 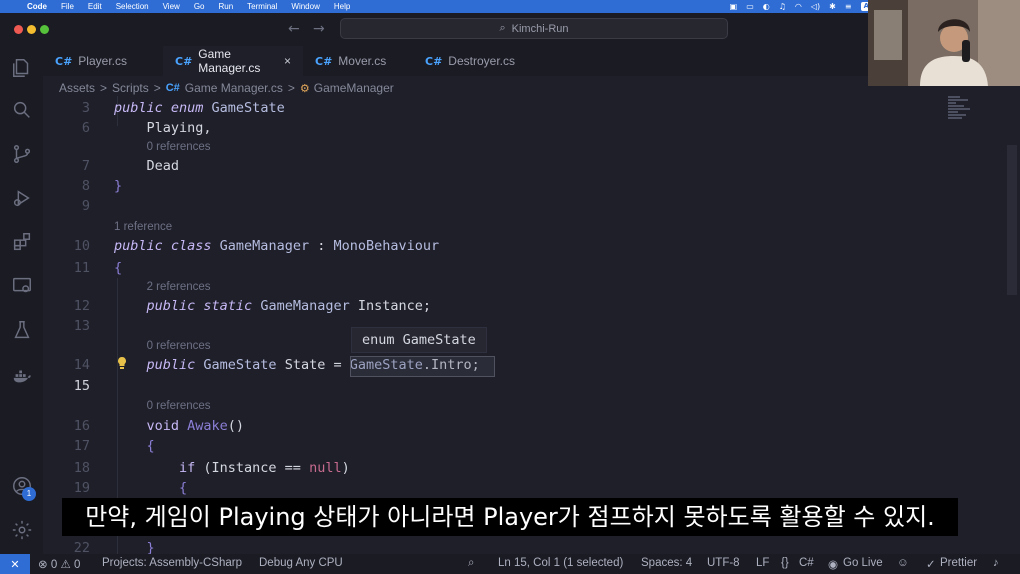 What do you see at coordinates (276, 246) in the screenshot?
I see `code-text: public class GameManager : MonoBehaviour` at bounding box center [276, 246].